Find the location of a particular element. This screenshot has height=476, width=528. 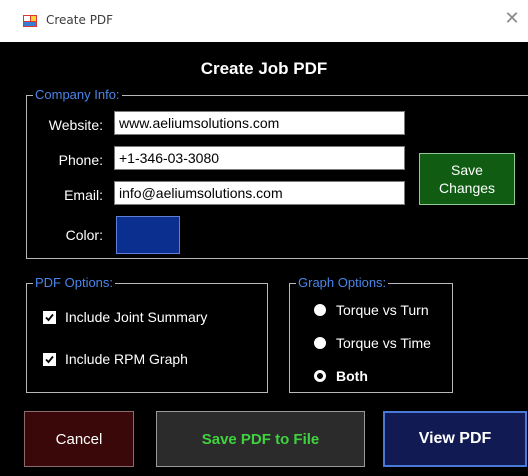

torque-vs-time-label: Torque vs Time is located at coordinates (383, 343).